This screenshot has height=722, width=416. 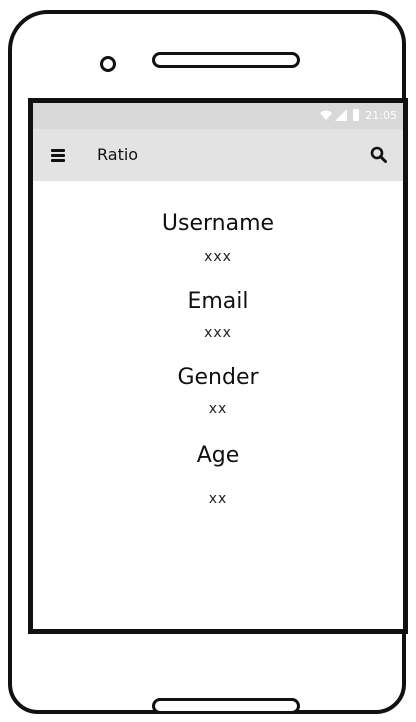 What do you see at coordinates (218, 499) in the screenshot?
I see `age-value: xx` at bounding box center [218, 499].